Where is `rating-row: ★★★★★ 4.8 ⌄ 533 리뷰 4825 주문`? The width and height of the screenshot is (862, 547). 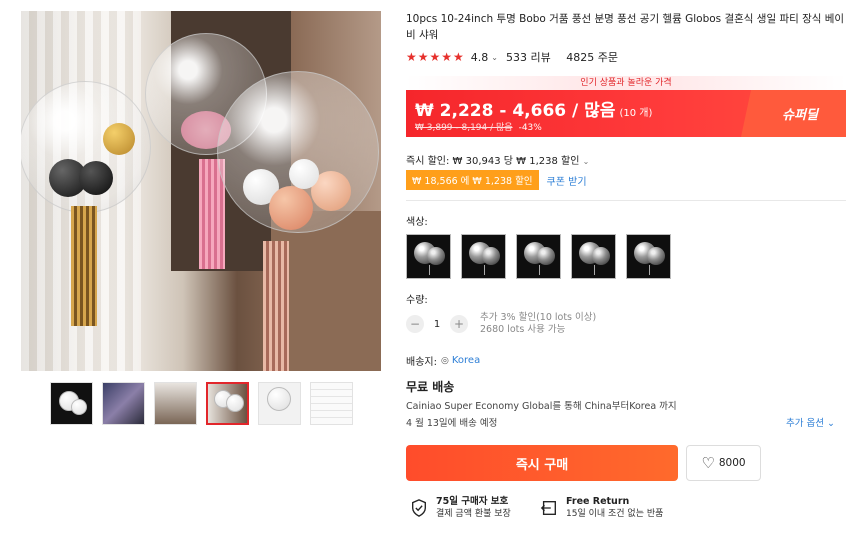
rating-row: ★★★★★ 4.8 ⌄ 533 리뷰 4825 주문 is located at coordinates (512, 57).